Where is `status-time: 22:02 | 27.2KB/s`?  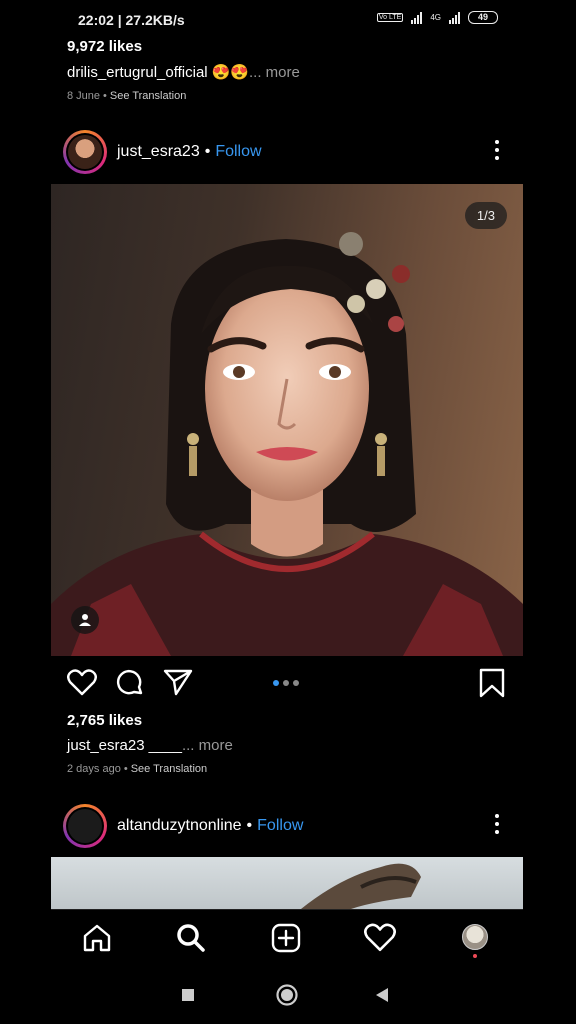 status-time: 22:02 | 27.2KB/s is located at coordinates (131, 20).